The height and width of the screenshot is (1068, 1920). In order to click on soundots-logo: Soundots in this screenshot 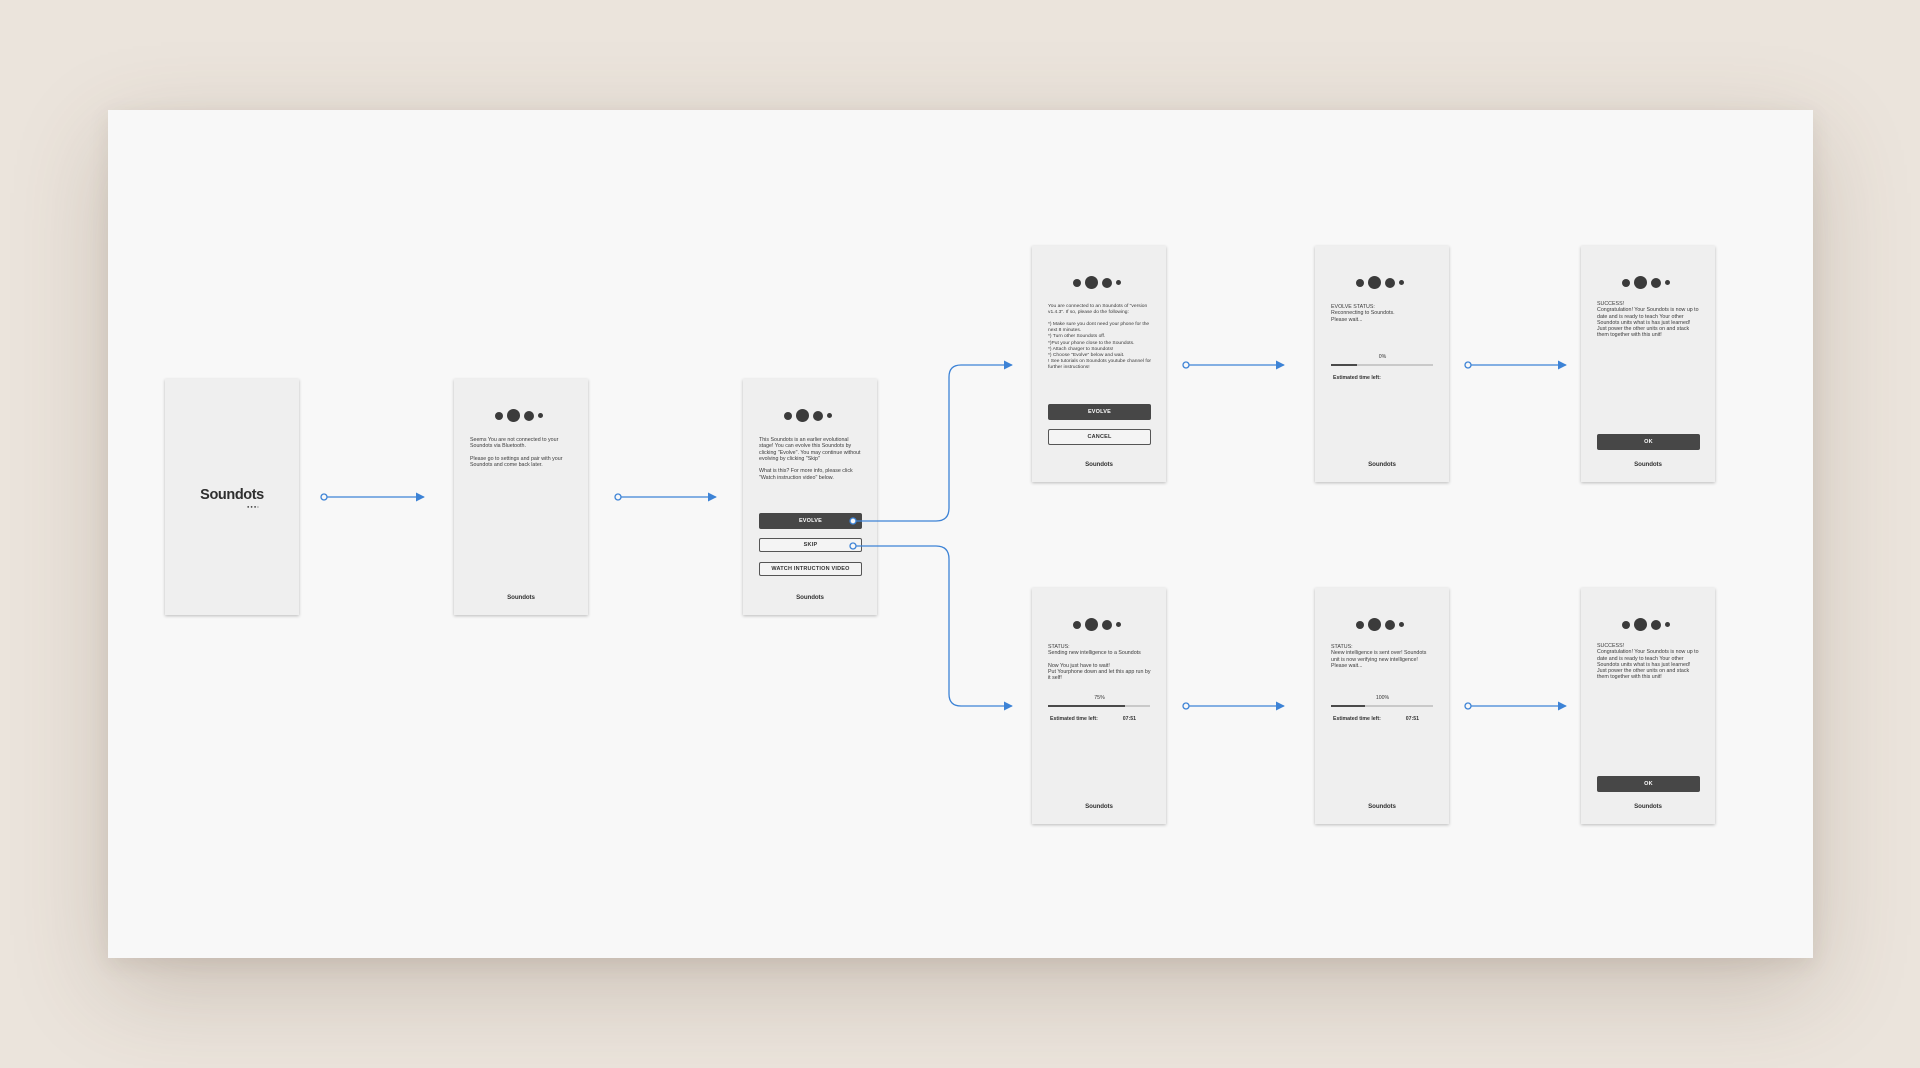, I will do `click(232, 495)`.